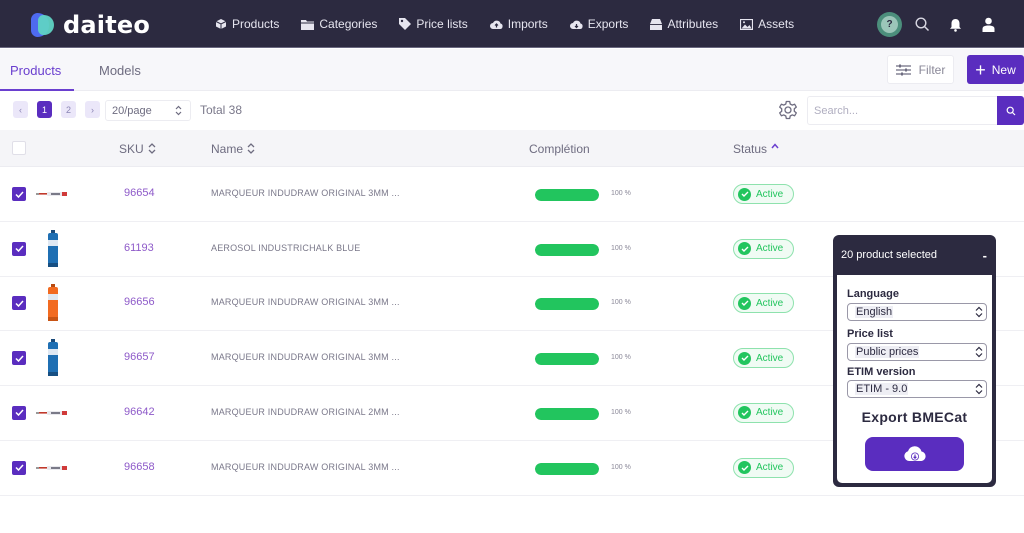 The height and width of the screenshot is (533, 1024). I want to click on tab-models: Models, so click(120, 70).